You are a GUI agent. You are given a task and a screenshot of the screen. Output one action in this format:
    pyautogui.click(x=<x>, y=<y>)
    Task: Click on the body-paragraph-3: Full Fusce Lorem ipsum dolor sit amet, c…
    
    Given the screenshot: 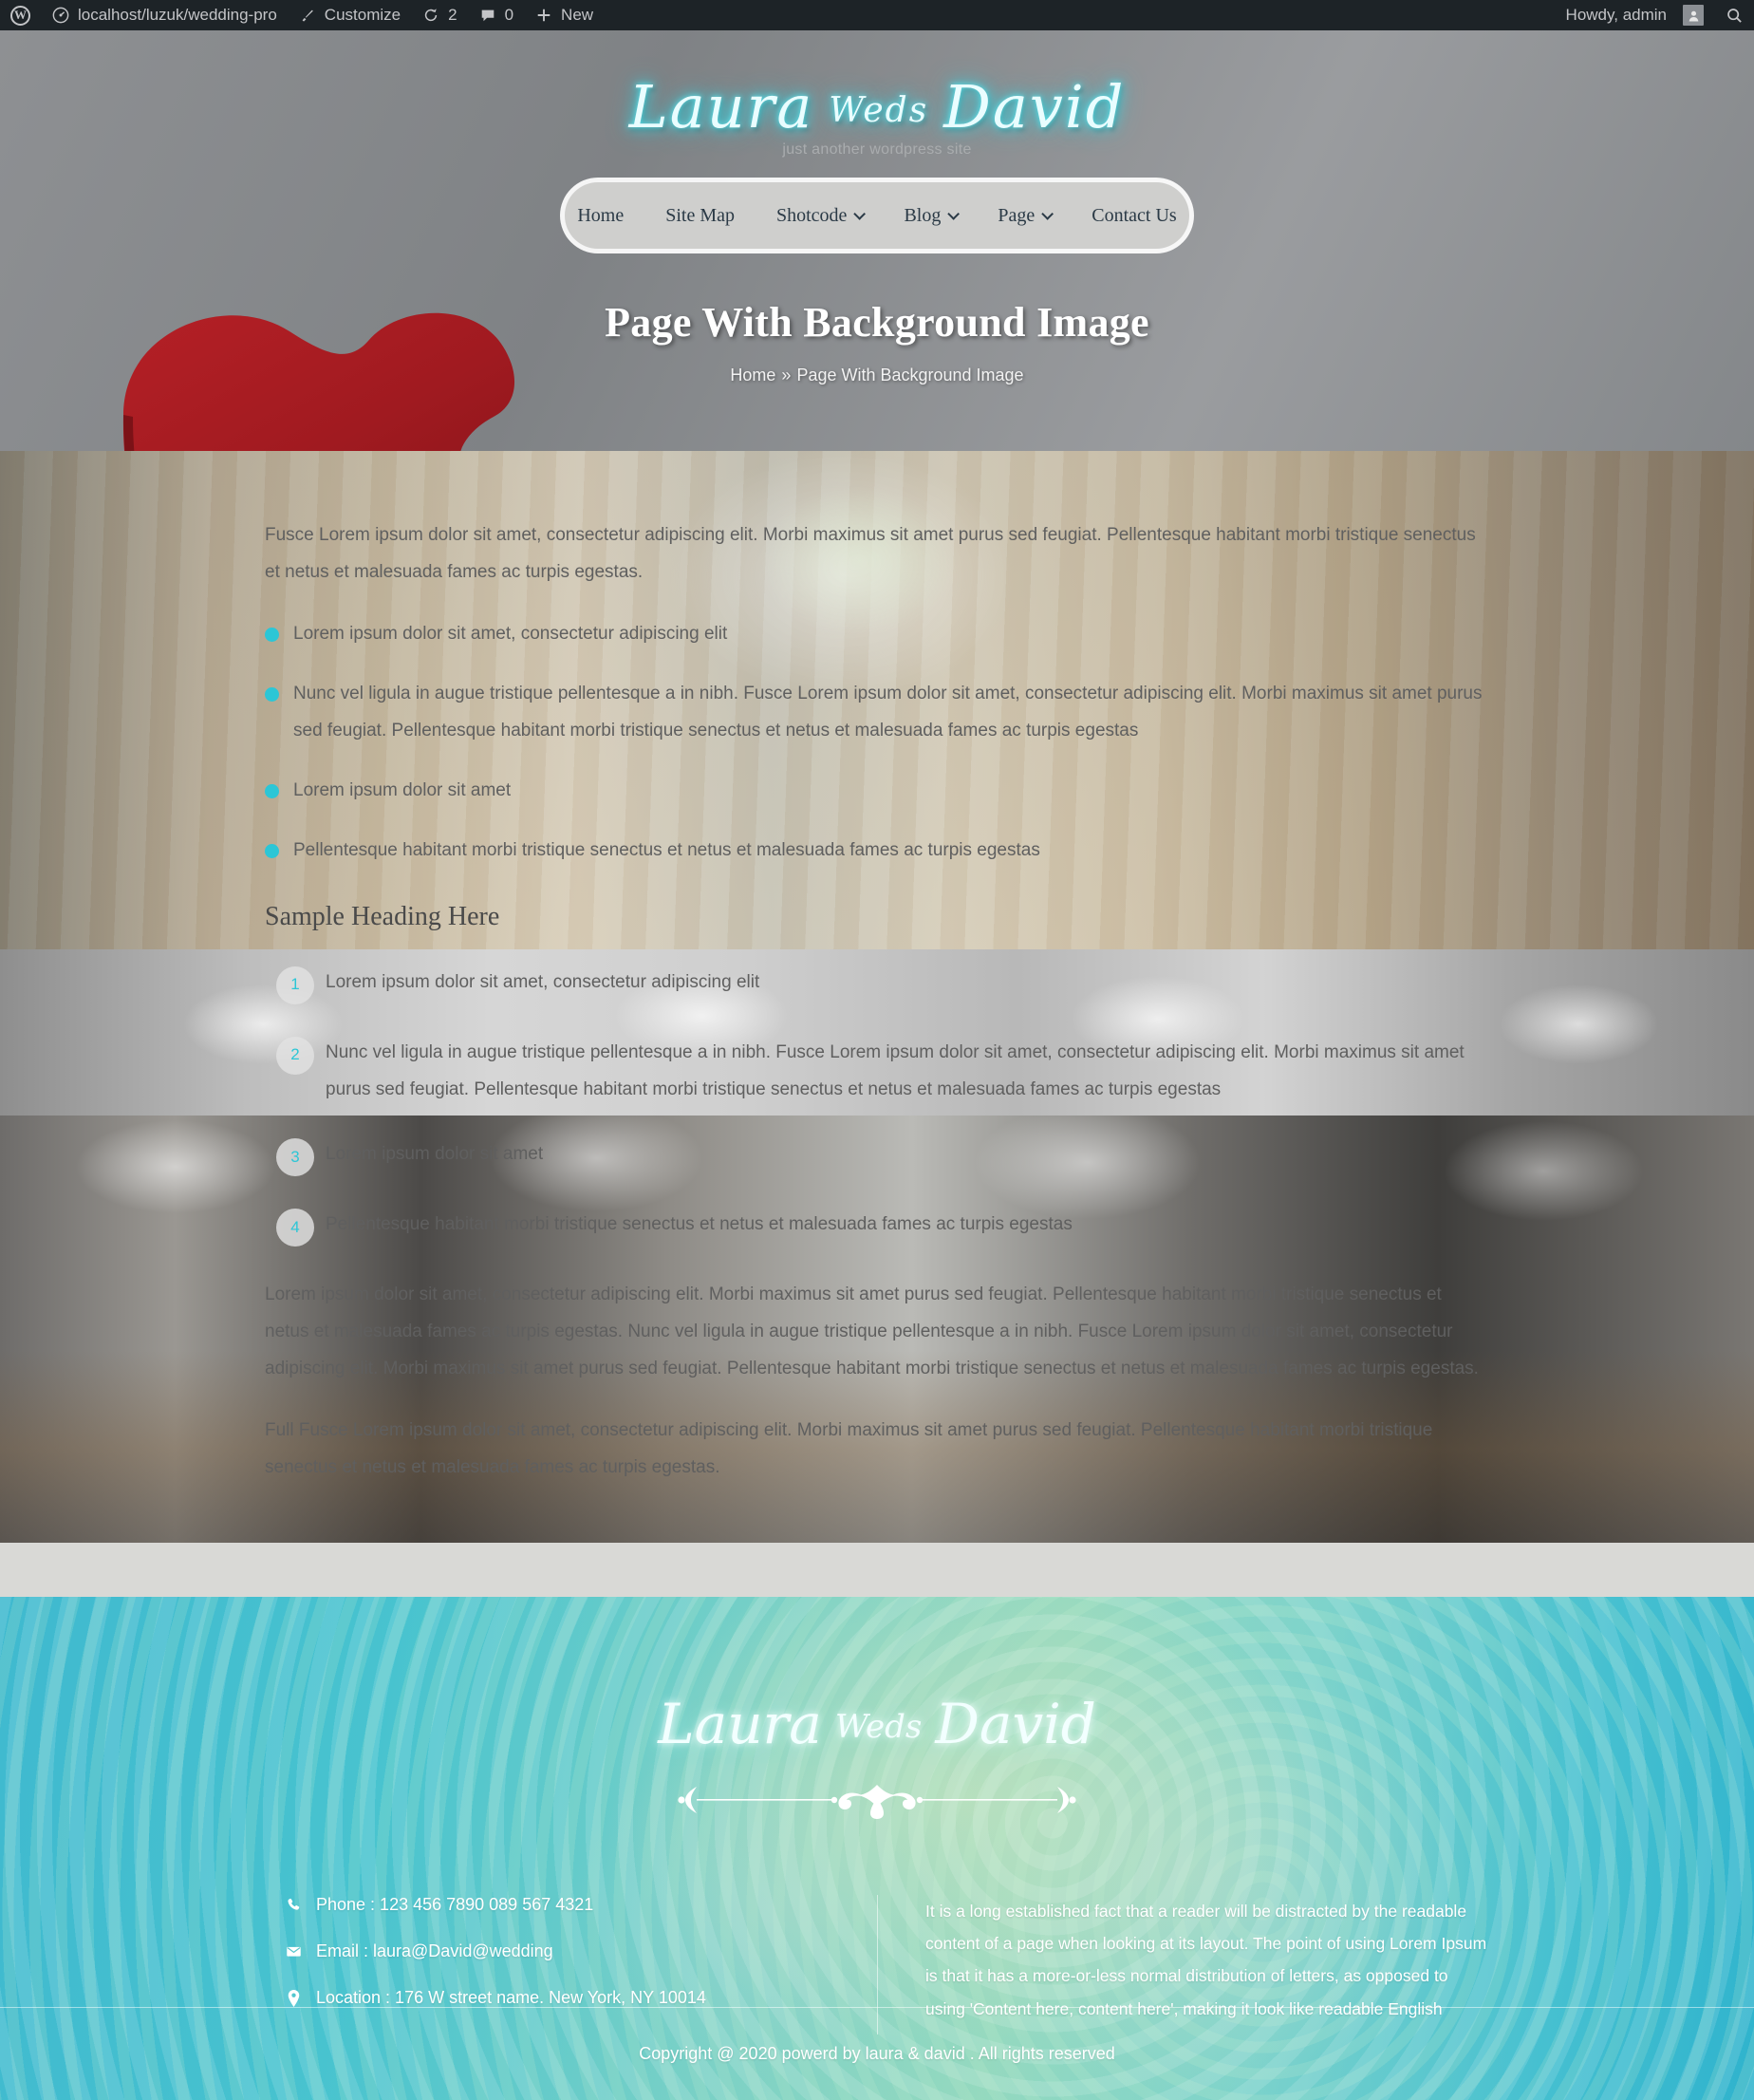 What is the action you would take?
    pyautogui.click(x=849, y=1449)
    